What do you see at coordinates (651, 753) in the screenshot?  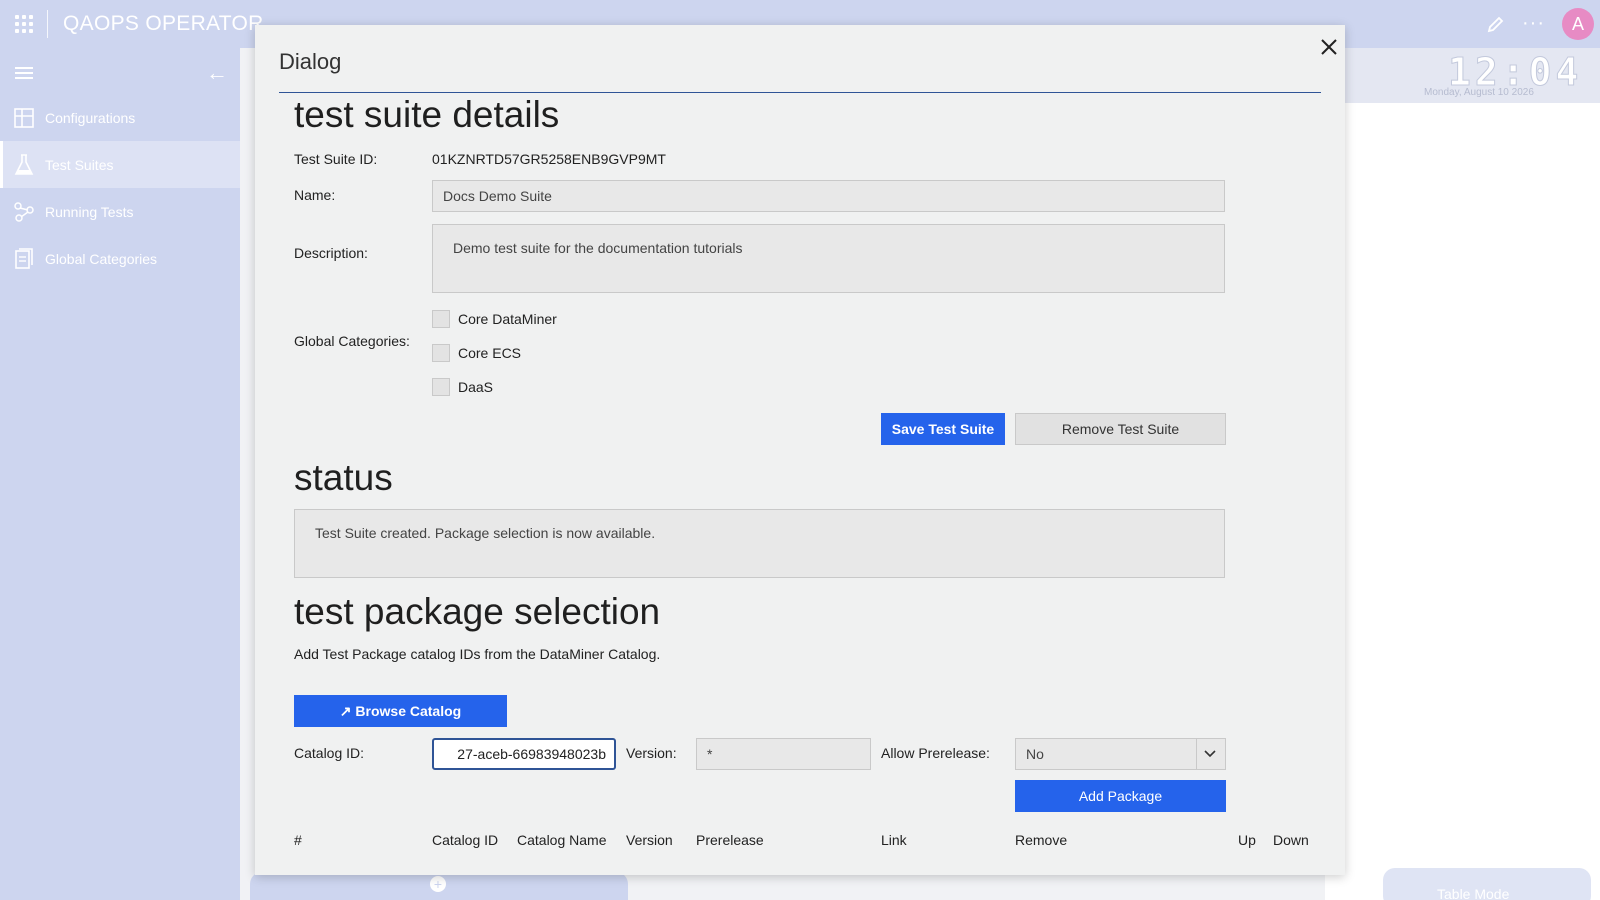 I see `version-label: Version:` at bounding box center [651, 753].